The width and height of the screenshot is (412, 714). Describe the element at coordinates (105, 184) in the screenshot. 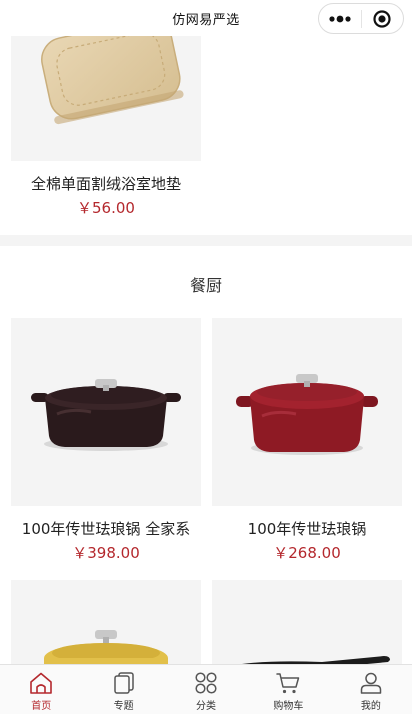

I see `product-name: 全棉单面割绒浴室地垫` at that location.